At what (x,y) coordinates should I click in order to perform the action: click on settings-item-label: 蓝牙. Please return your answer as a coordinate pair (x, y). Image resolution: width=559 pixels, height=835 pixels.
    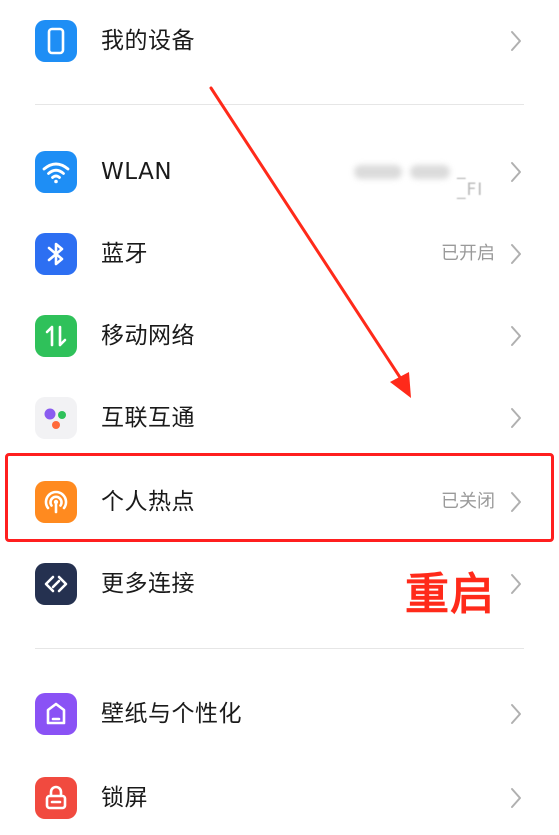
    Looking at the image, I should click on (124, 254).